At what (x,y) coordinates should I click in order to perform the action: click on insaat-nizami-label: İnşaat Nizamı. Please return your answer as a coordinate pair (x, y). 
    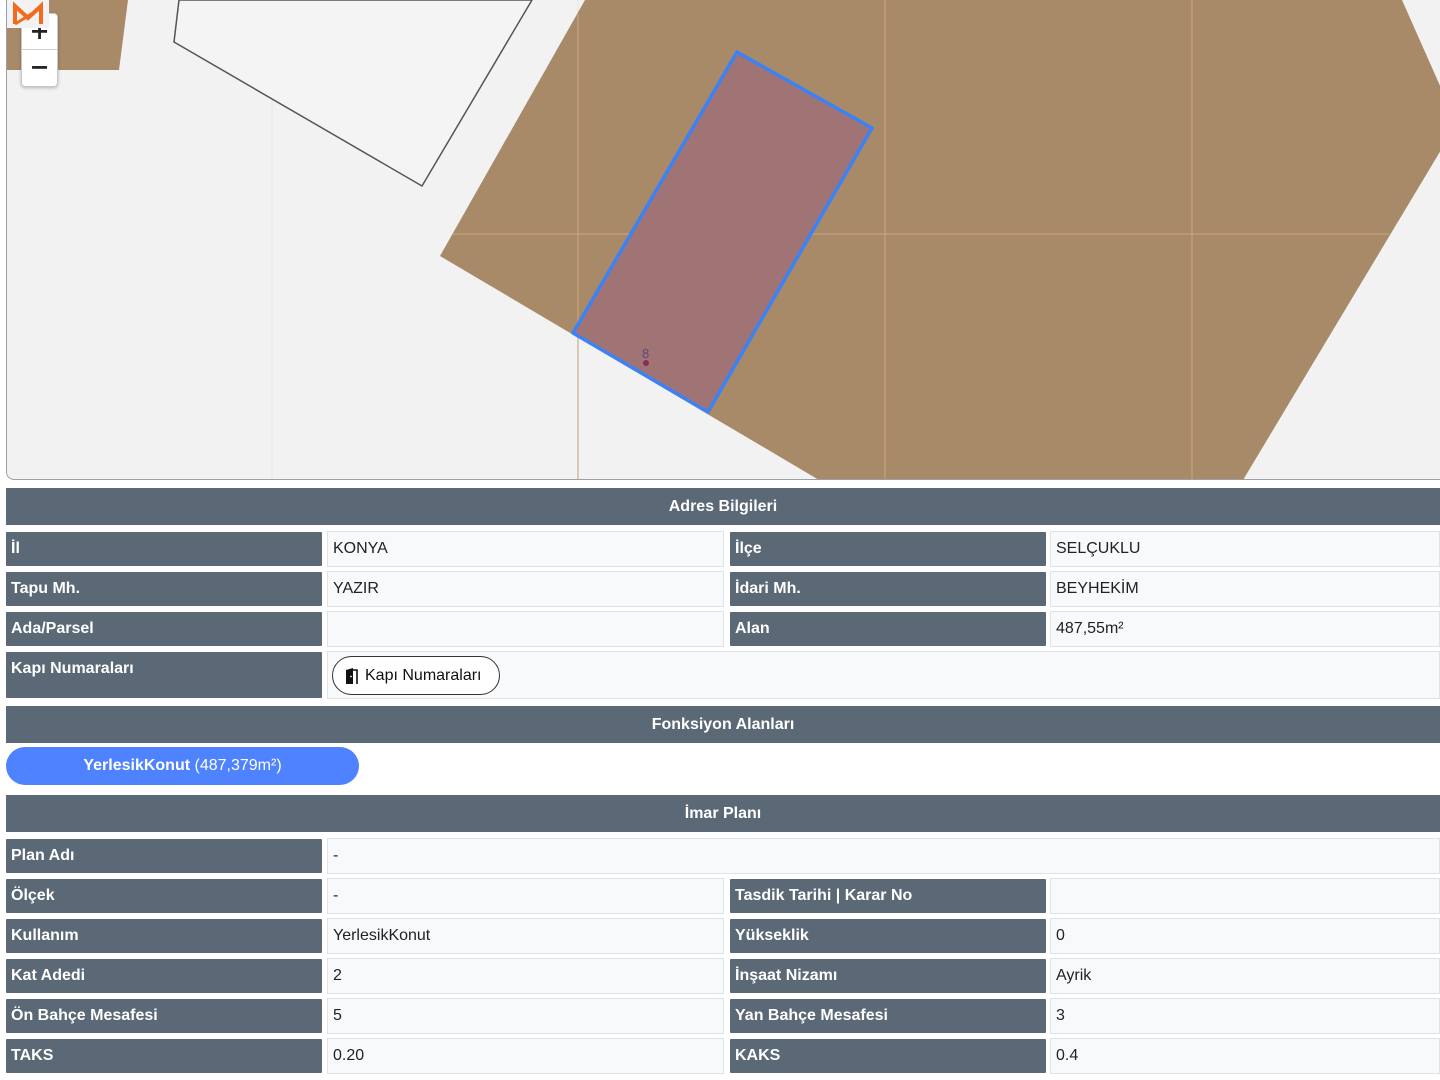
    Looking at the image, I should click on (888, 976).